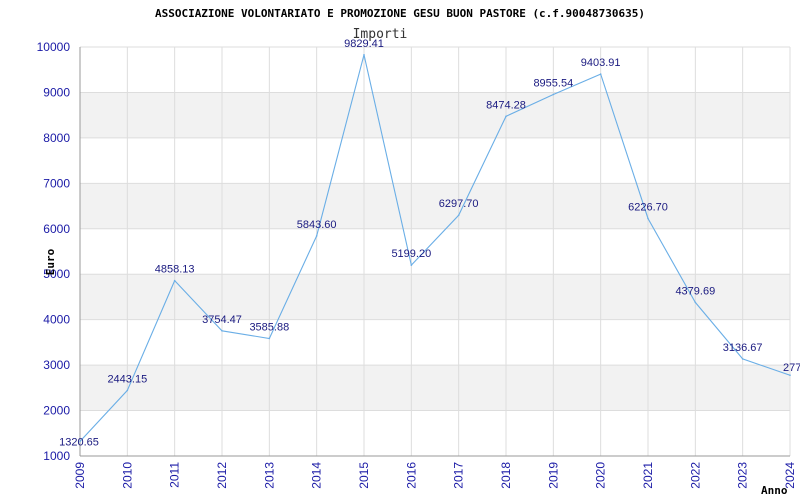 This screenshot has height=500, width=800. I want to click on x-axis-label: Anno, so click(774, 490).